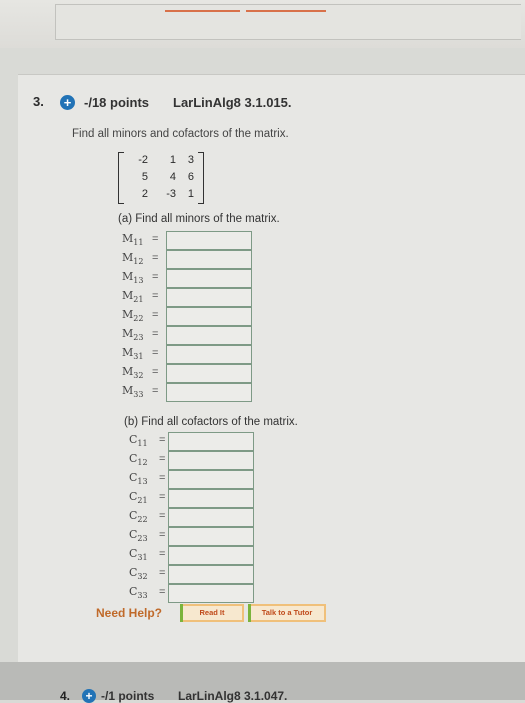 The image size is (525, 703). What do you see at coordinates (190, 160) in the screenshot?
I see `matrix-cell: 3` at bounding box center [190, 160].